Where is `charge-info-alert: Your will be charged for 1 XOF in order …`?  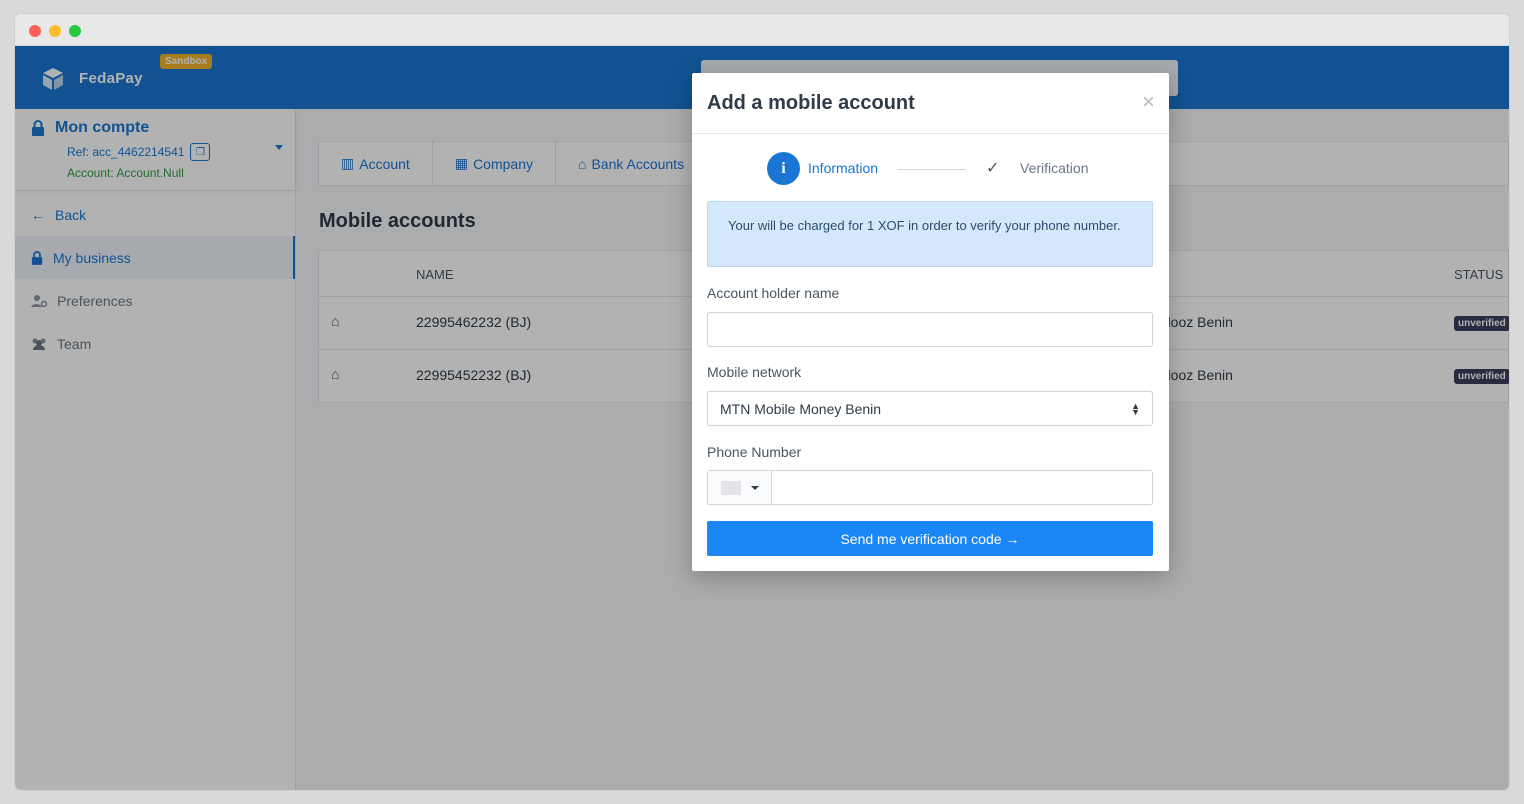 charge-info-alert: Your will be charged for 1 XOF in order … is located at coordinates (930, 234).